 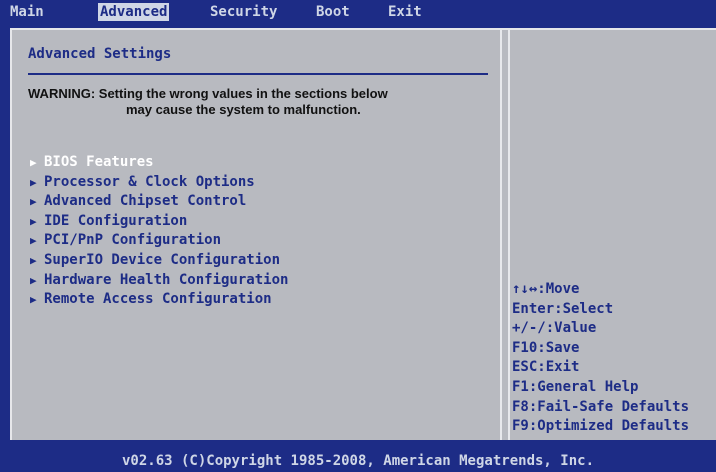 I want to click on menu-item-processor-clock: ▶ Processor & Clock Options, so click(x=159, y=183).